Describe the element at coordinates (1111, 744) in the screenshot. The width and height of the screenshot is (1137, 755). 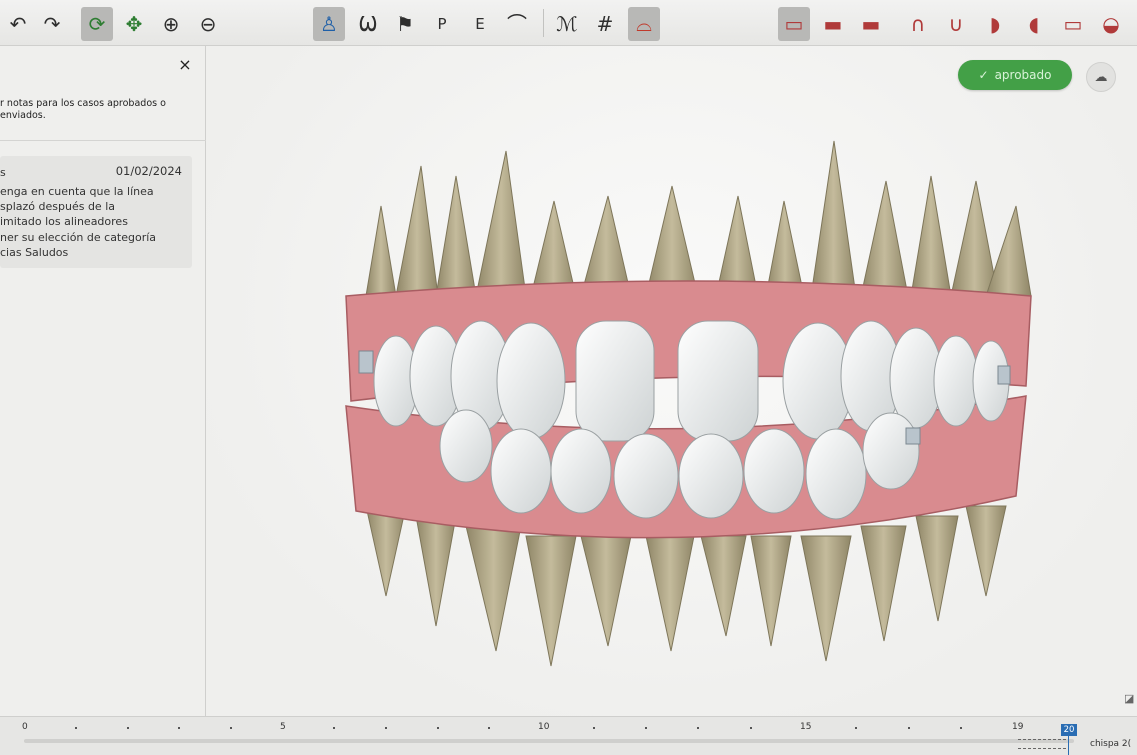
I see `spark-label: chispa 2(` at that location.